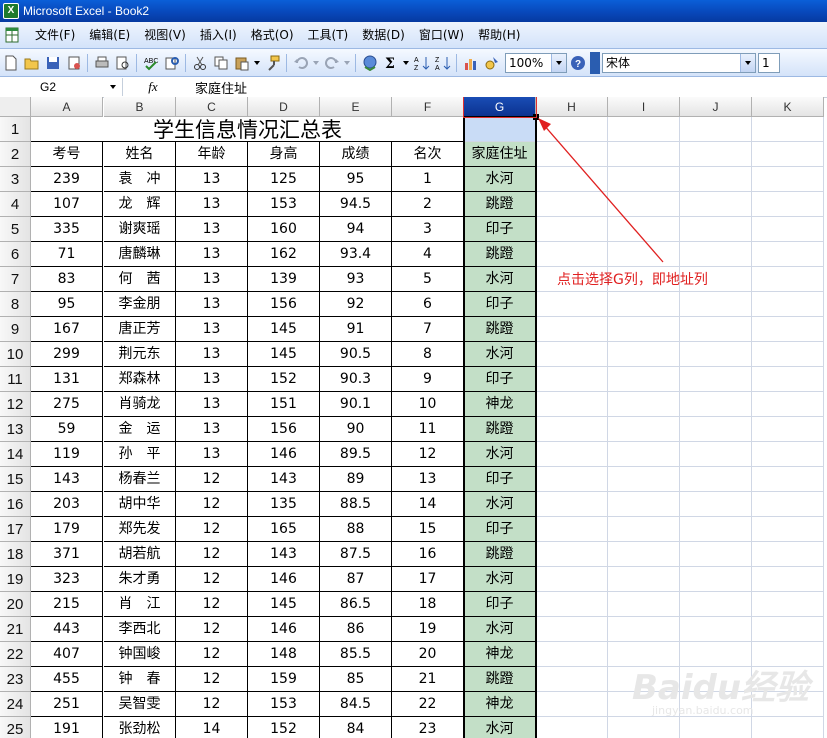 Image resolution: width=827 pixels, height=738 pixels. Describe the element at coordinates (284, 254) in the screenshot. I see `cell: 162` at that location.